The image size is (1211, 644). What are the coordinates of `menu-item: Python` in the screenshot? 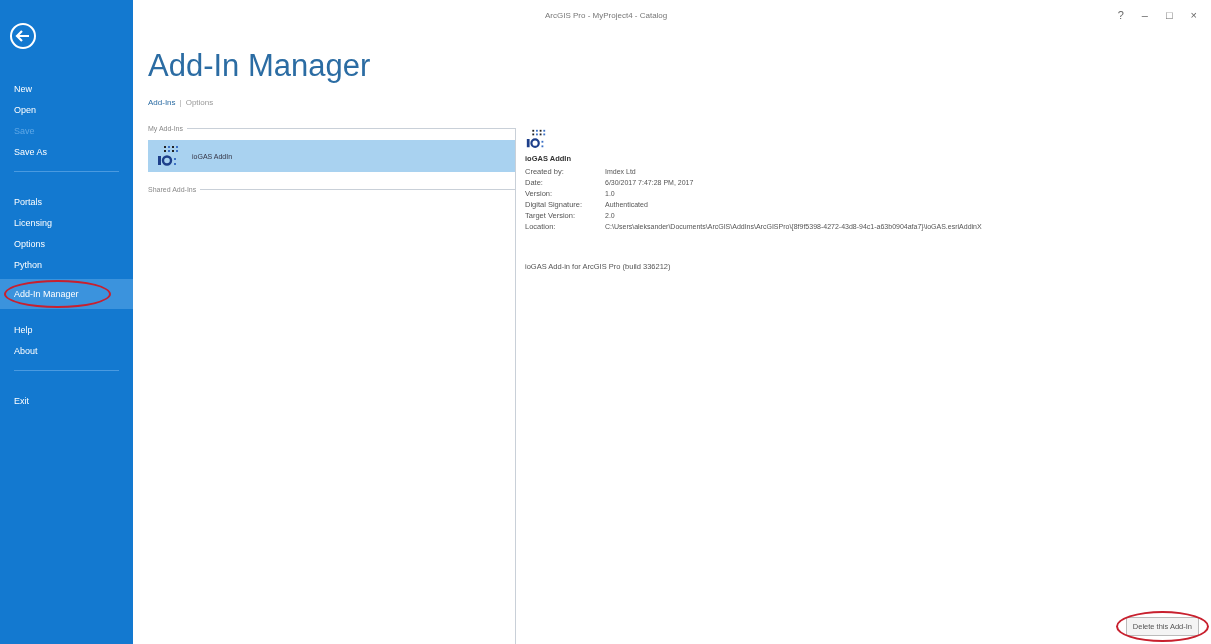 It's located at (66, 264).